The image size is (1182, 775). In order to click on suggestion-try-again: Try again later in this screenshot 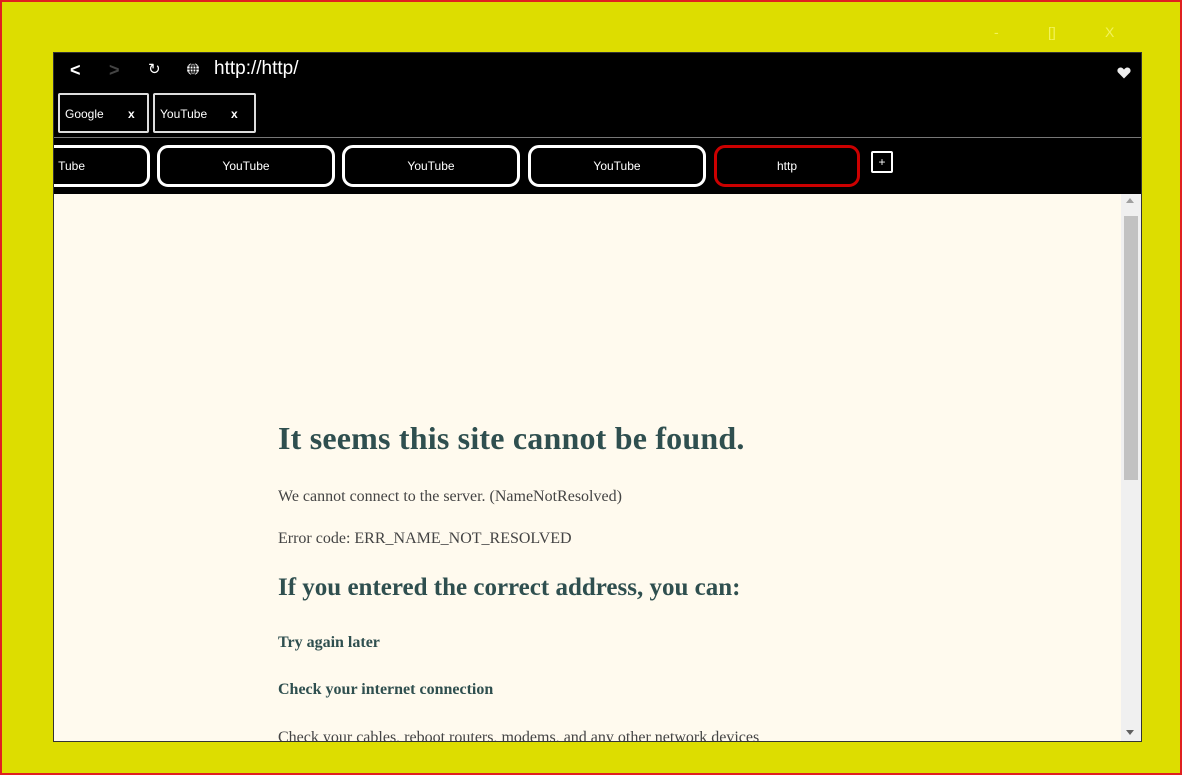, I will do `click(329, 642)`.